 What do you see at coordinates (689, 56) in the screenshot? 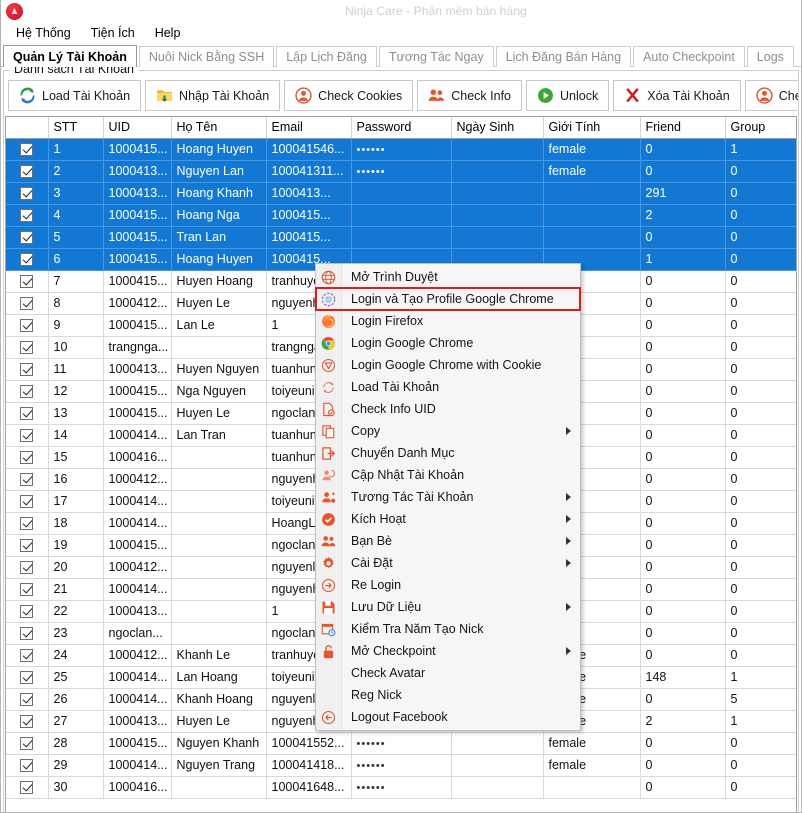
I see `tab-auto-checkpoint: Auto Checkpoint` at bounding box center [689, 56].